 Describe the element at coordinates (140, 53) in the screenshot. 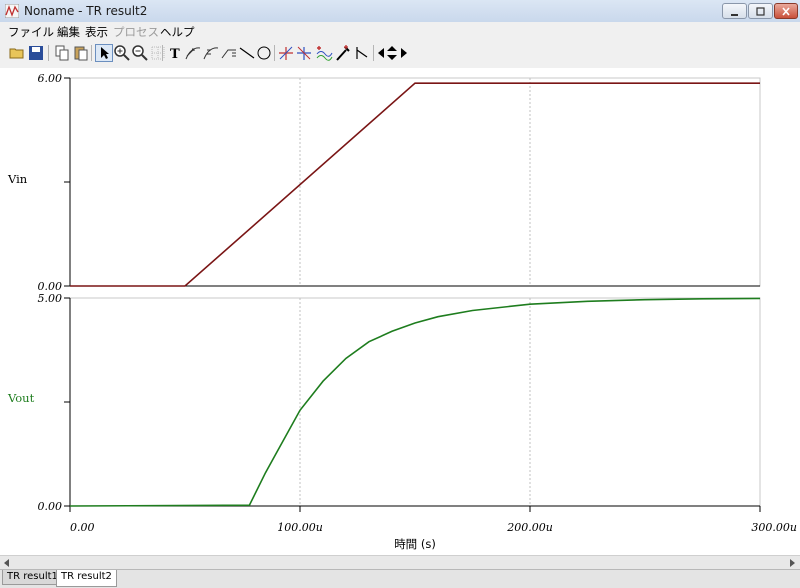

I see `zoom-fit-icon` at that location.